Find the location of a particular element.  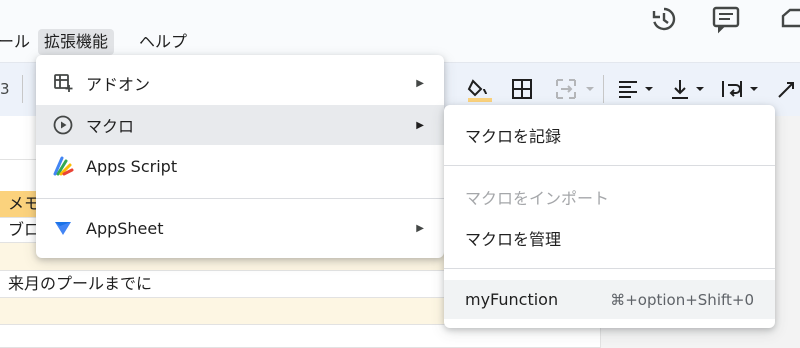

play-circle-icon is located at coordinates (63, 125).